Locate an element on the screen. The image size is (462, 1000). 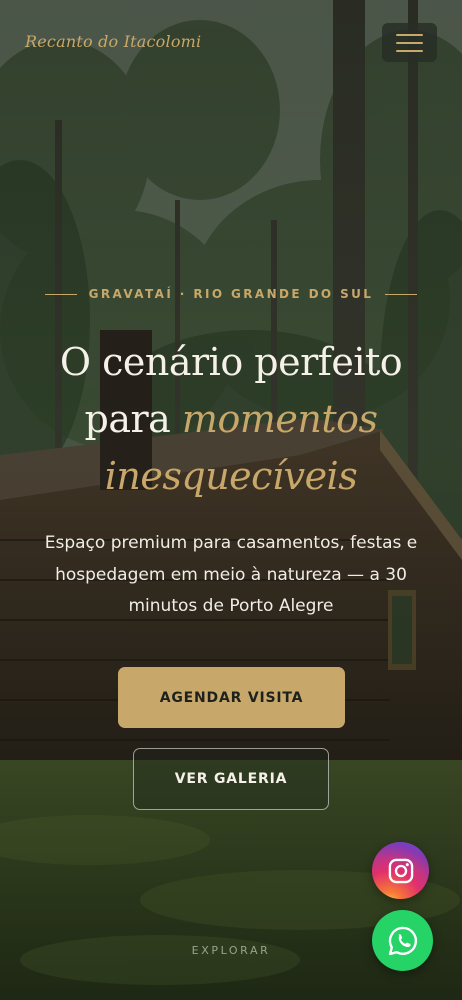
location-kicker: GRAVATAÍ · RIO GRANDE DO SUL is located at coordinates (231, 294).